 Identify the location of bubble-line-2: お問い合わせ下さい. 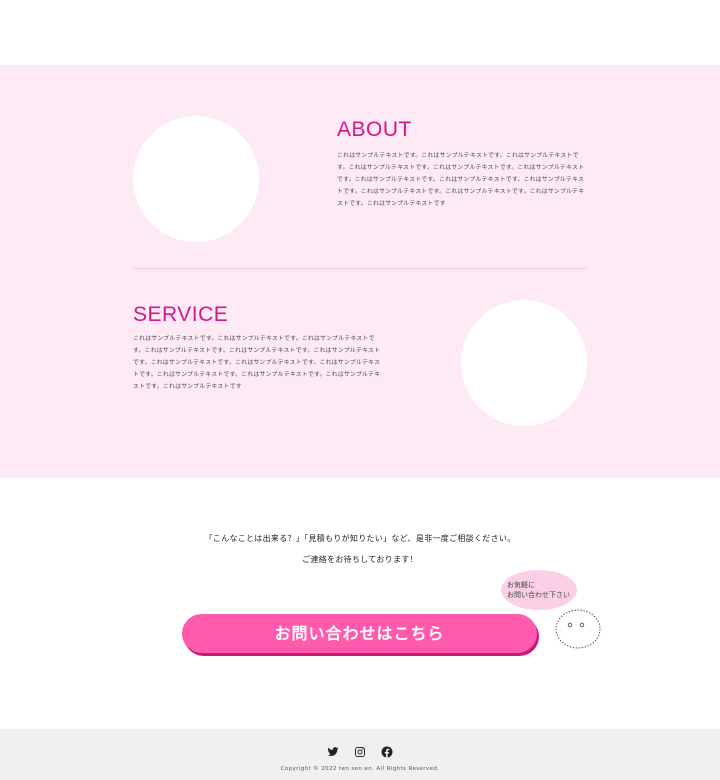
(538, 595).